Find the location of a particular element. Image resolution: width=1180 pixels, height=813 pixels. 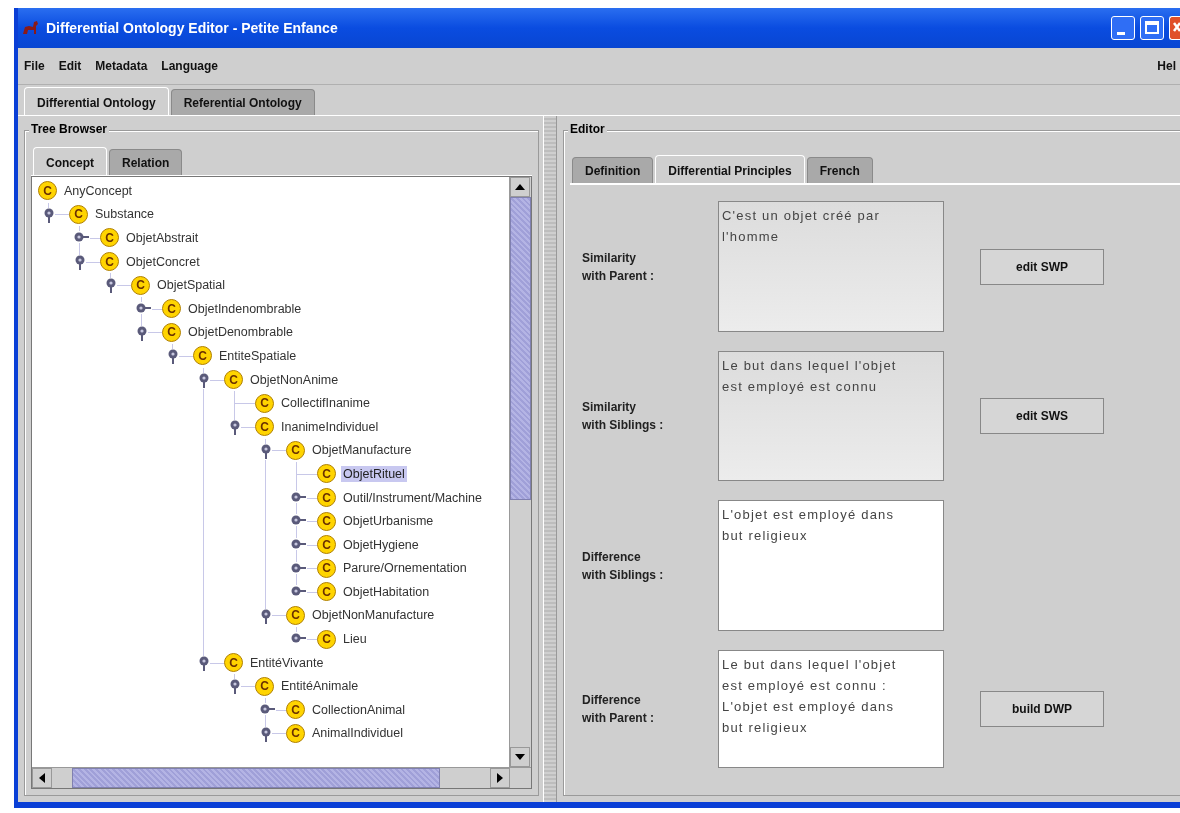

tree-item: EntitéVivante is located at coordinates (287, 662).